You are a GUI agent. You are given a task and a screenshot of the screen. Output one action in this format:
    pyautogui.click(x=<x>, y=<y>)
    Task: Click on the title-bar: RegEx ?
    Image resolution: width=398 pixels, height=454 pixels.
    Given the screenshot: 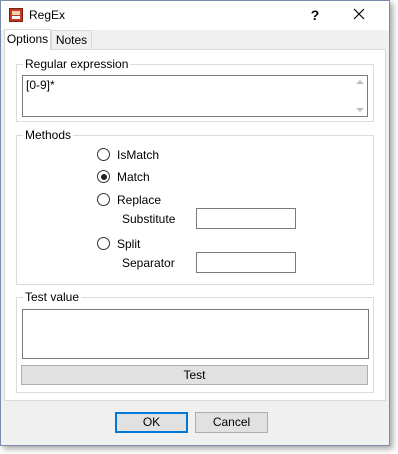 What is the action you would take?
    pyautogui.click(x=195, y=15)
    